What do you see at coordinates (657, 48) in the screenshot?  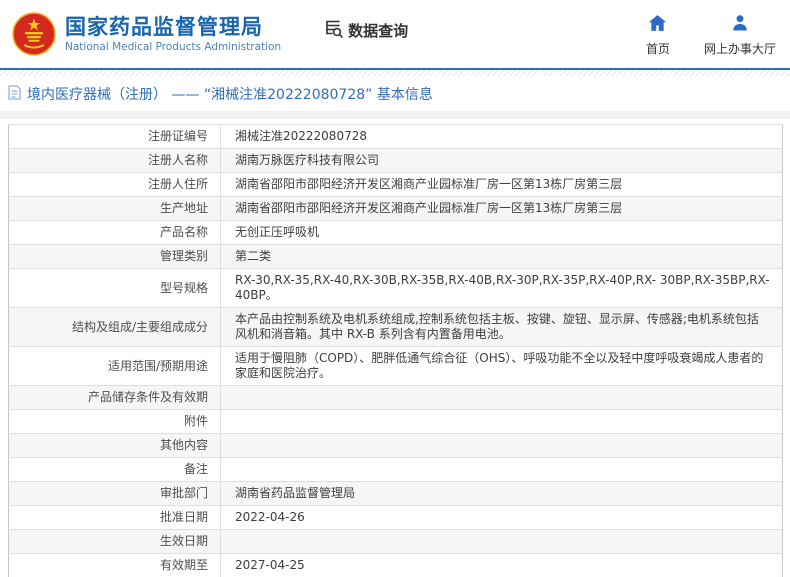 I see `nav-home-label: 首页` at bounding box center [657, 48].